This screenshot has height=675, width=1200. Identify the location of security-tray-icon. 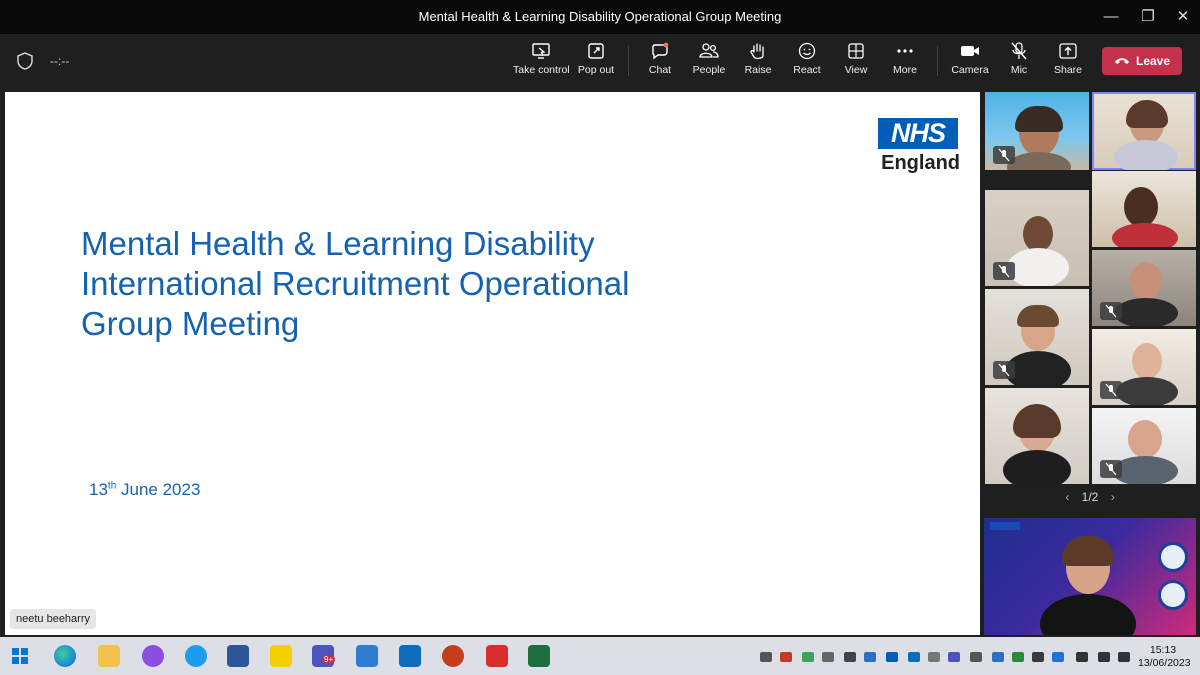
(1018, 657).